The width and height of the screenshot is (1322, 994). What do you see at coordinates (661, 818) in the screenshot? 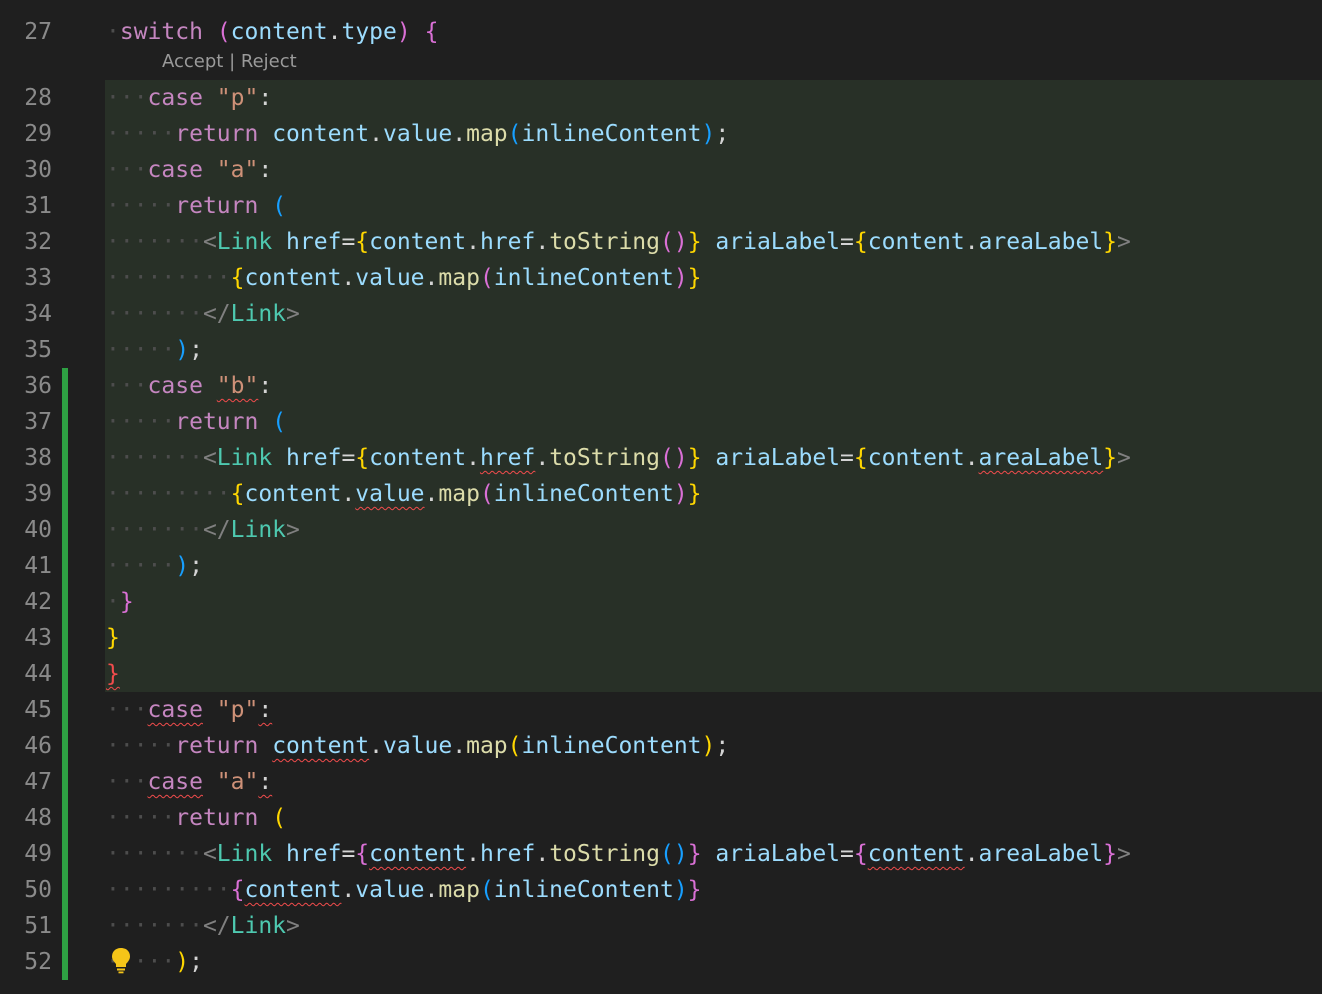
I see `code-line: 48·····return (` at bounding box center [661, 818].